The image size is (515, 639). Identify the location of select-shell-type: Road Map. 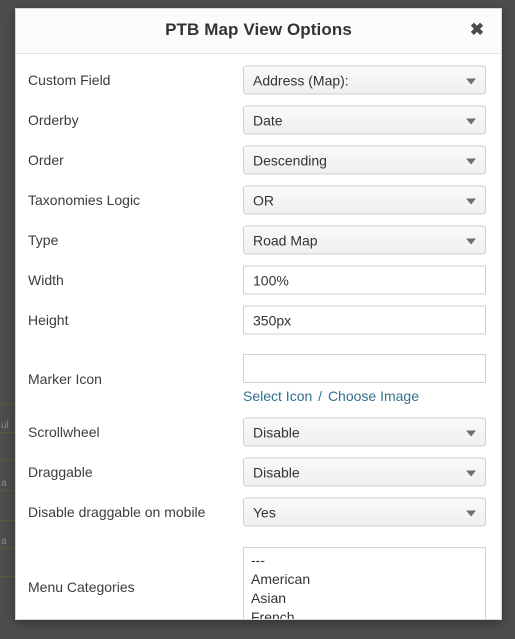
(364, 240).